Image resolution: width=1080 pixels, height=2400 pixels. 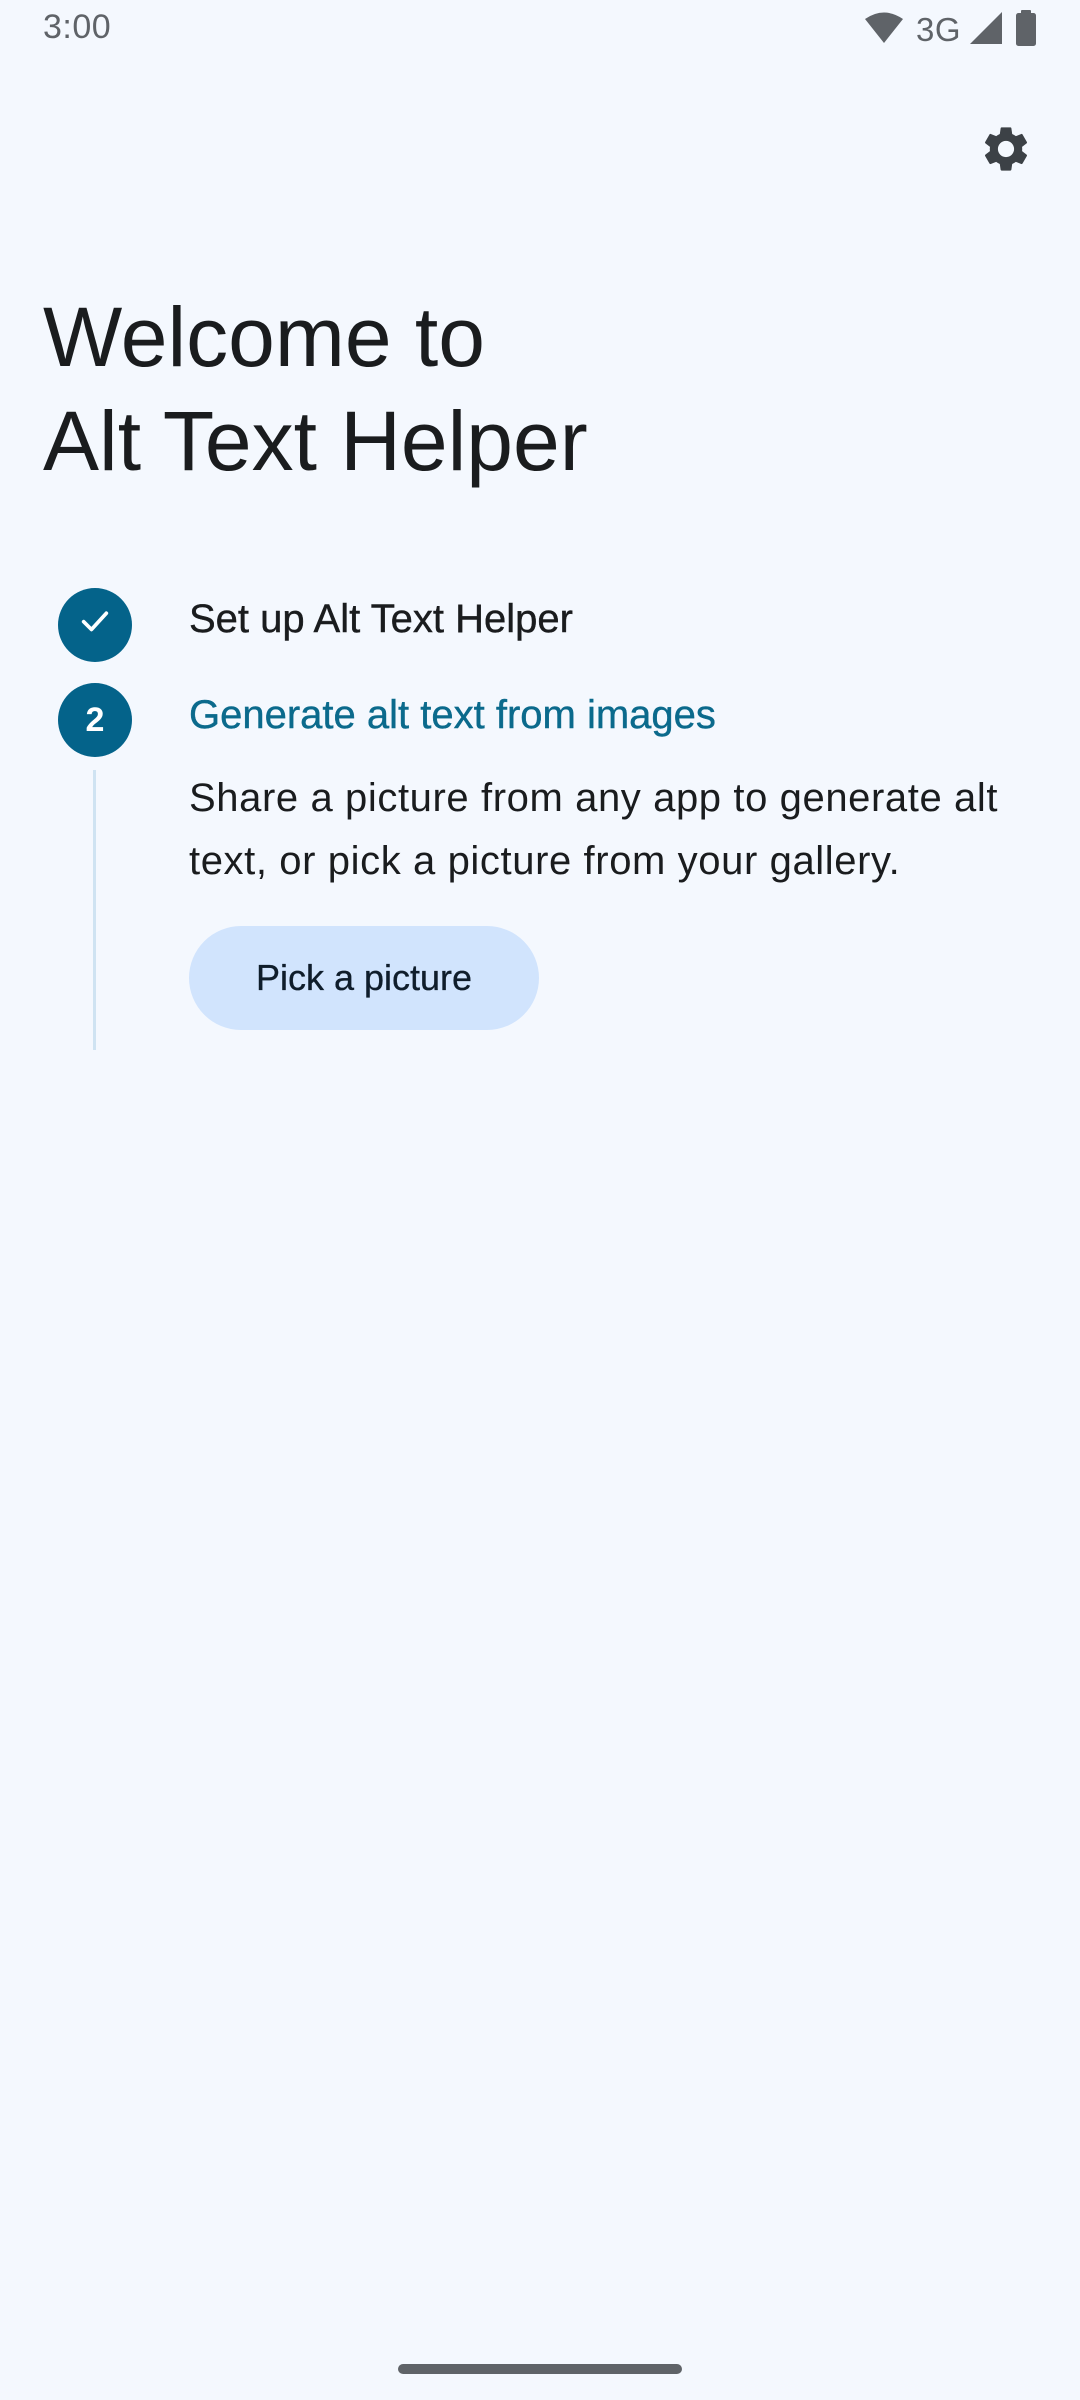 What do you see at coordinates (452, 715) in the screenshot?
I see `step2-title: Generate alt text from images` at bounding box center [452, 715].